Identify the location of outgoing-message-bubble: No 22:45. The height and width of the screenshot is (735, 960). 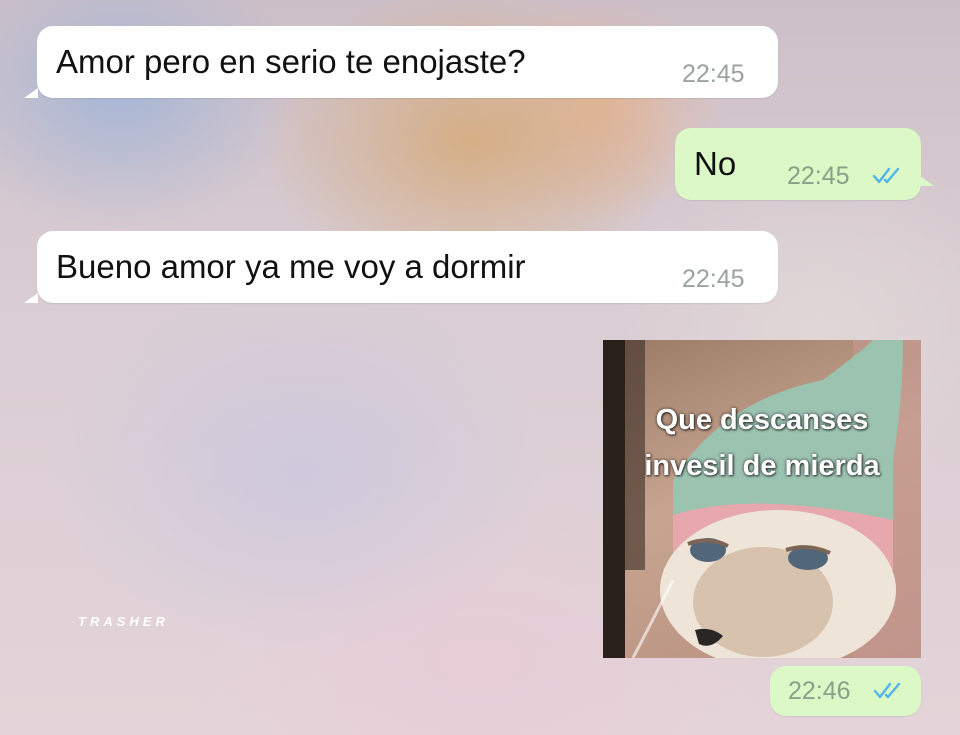
(798, 164).